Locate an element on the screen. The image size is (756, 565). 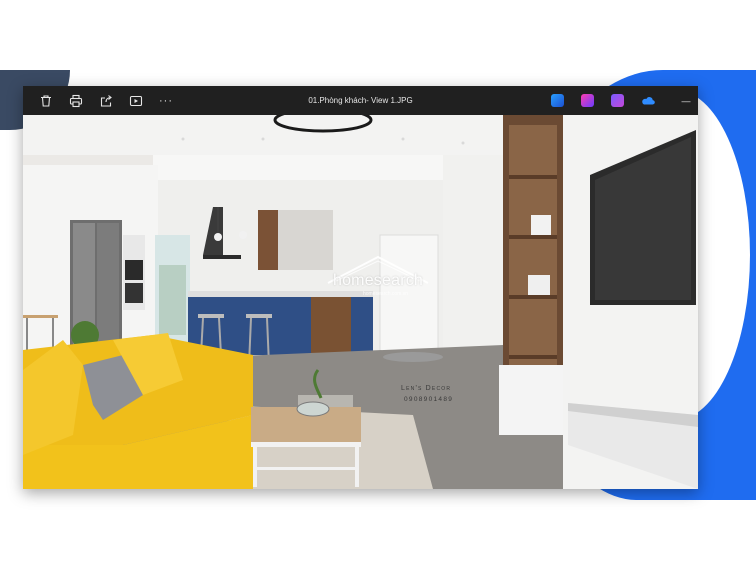
share-icon is located at coordinates (106, 101).